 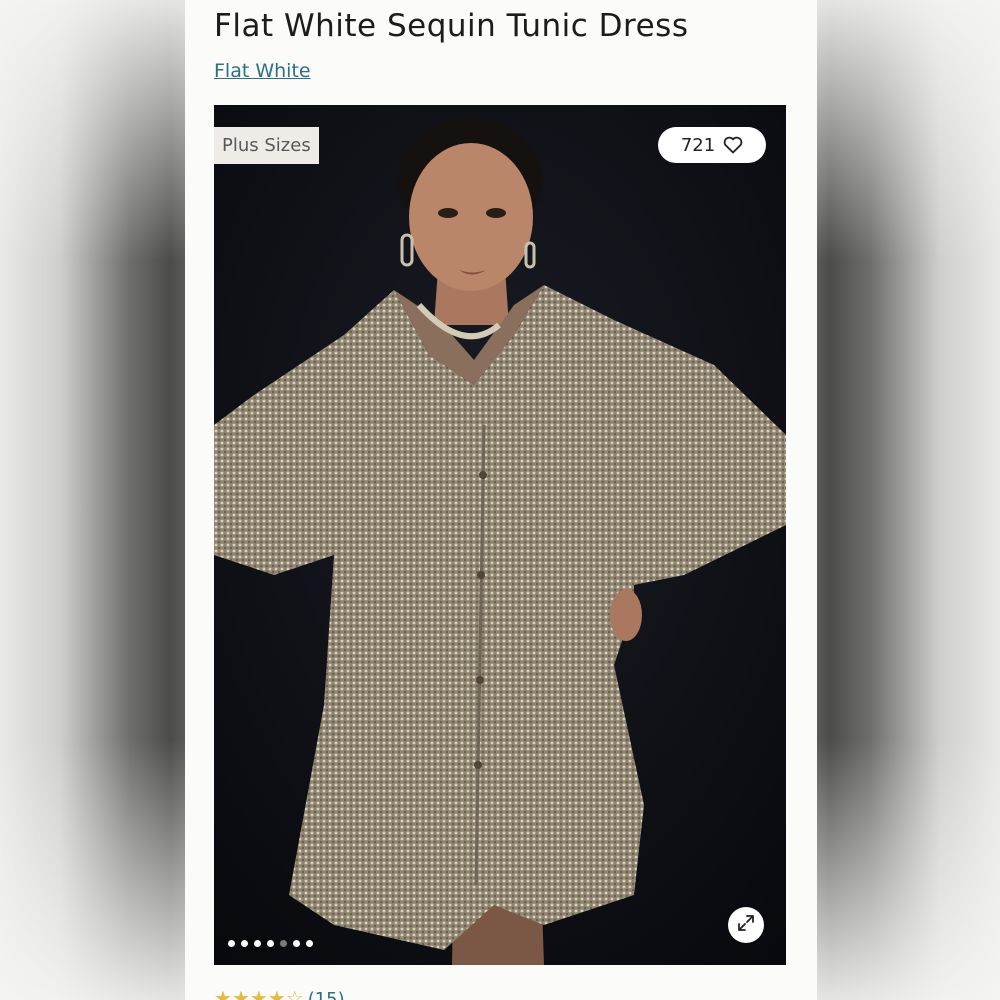 I want to click on plus-sizes-badge: Plus Sizes, so click(x=266, y=145).